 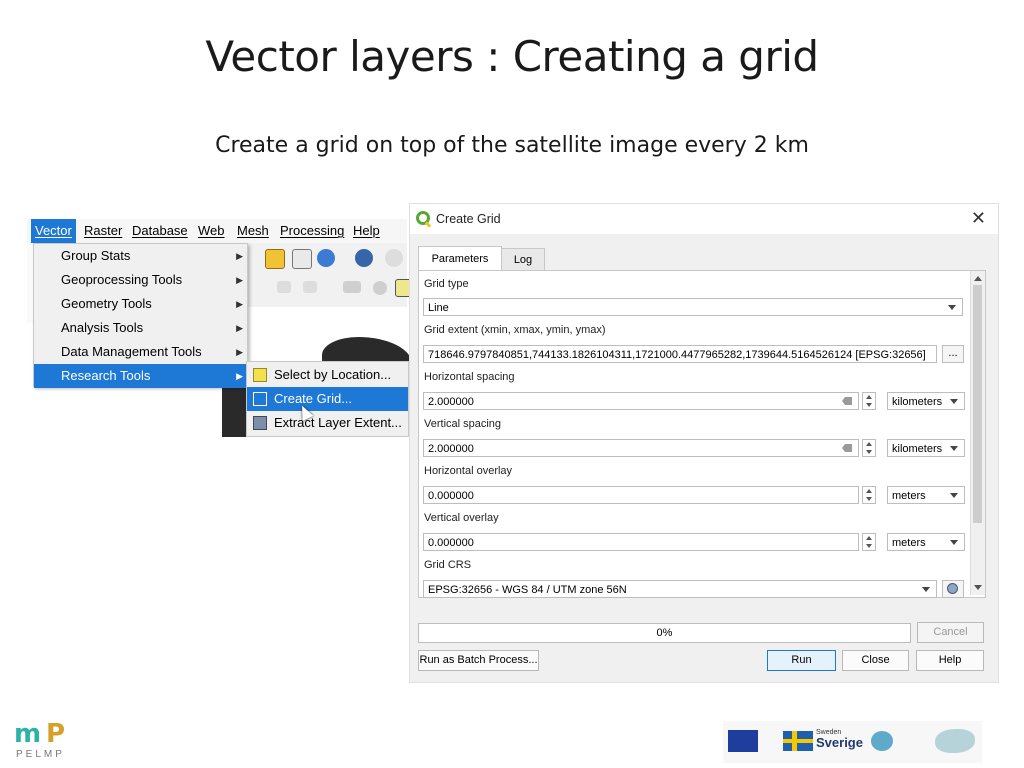 I want to click on vertical-overlay-stepper, so click(x=869, y=542).